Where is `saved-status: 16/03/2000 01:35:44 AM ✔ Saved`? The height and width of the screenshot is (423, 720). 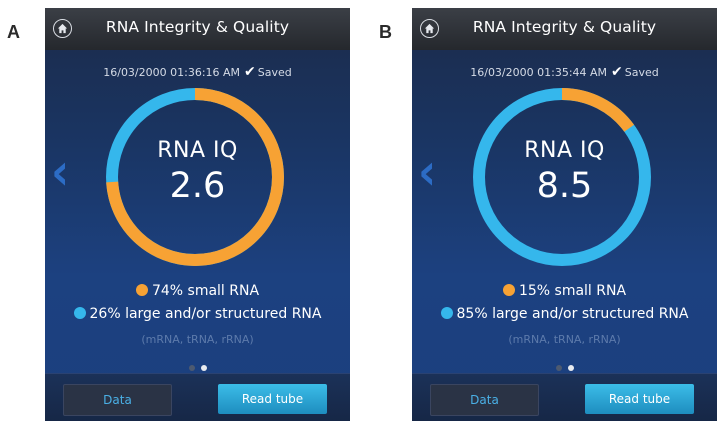
saved-status: 16/03/2000 01:35:44 AM ✔ Saved is located at coordinates (564, 72).